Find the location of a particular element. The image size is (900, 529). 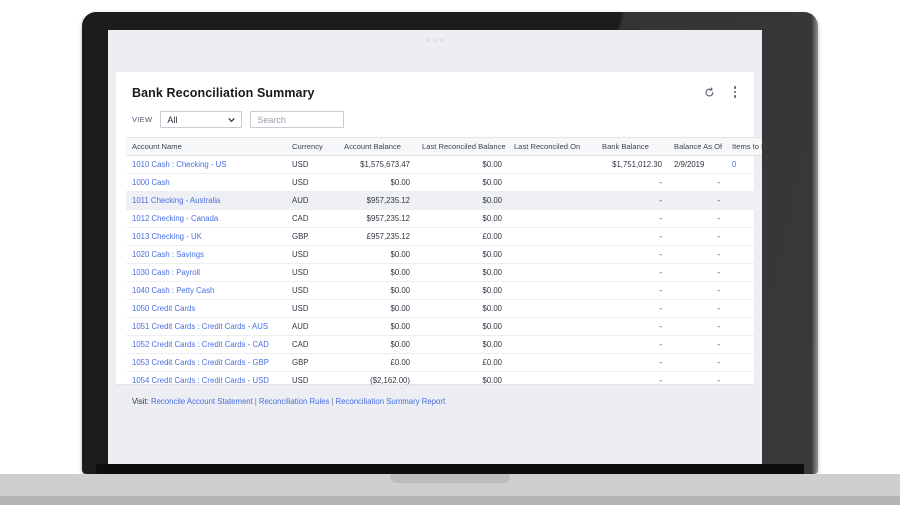

cell-currency-text: GBP is located at coordinates (300, 362).